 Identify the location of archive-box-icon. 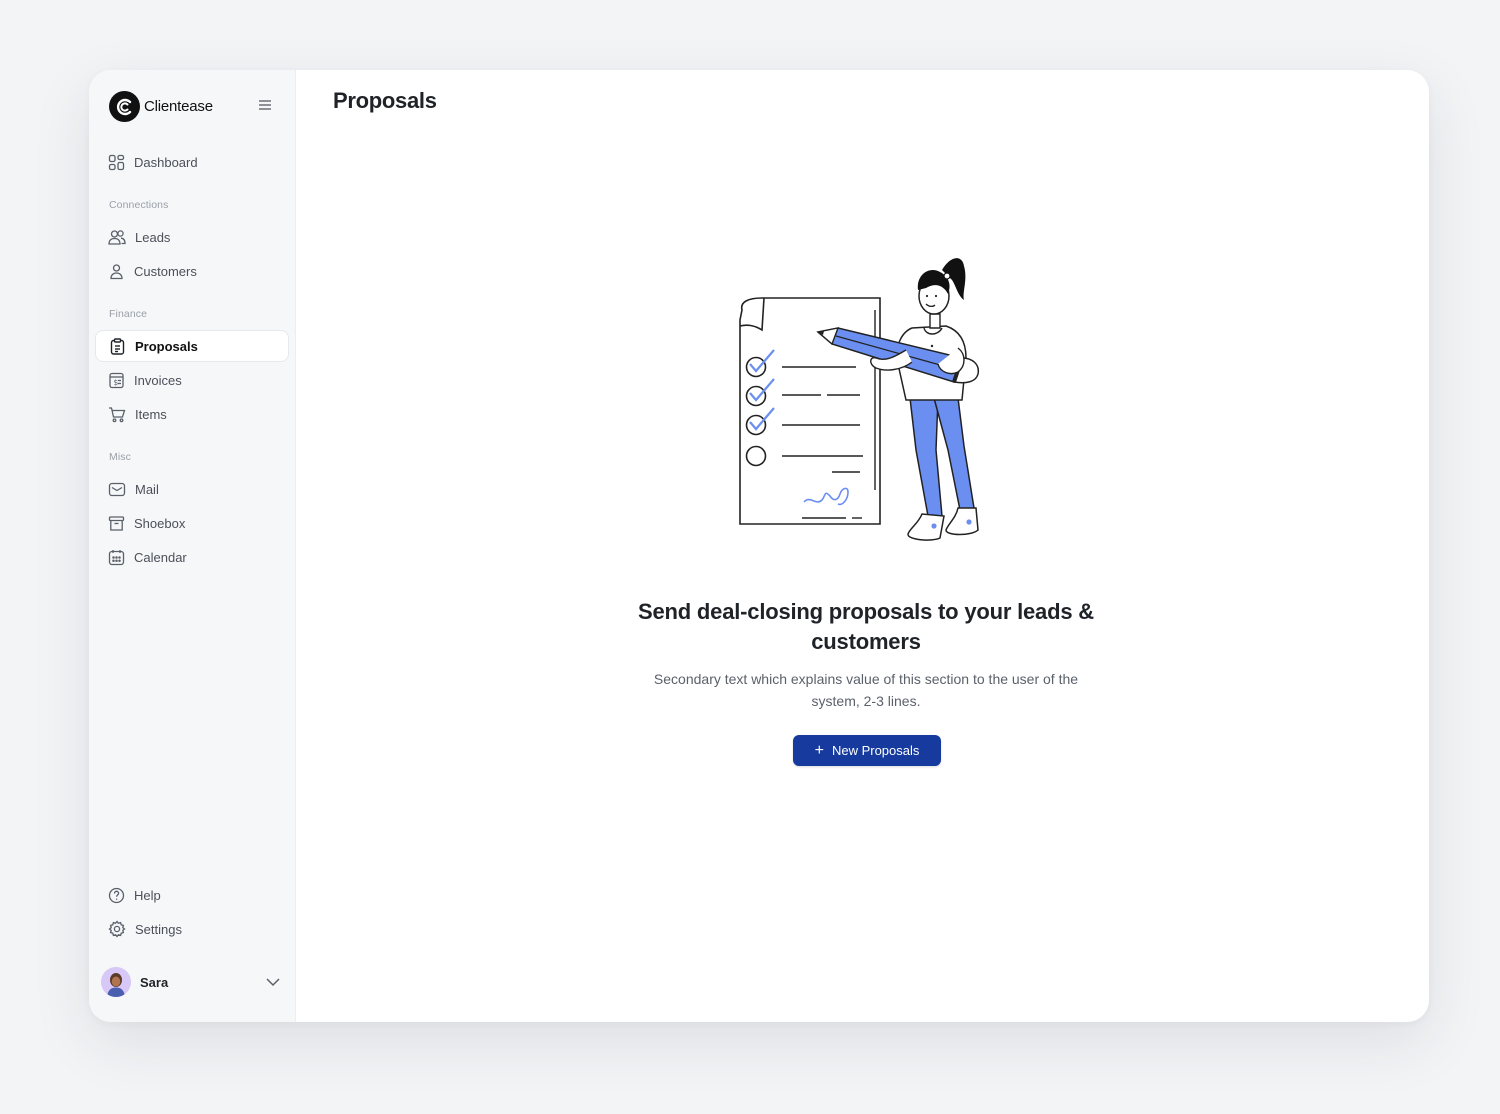
(116, 523).